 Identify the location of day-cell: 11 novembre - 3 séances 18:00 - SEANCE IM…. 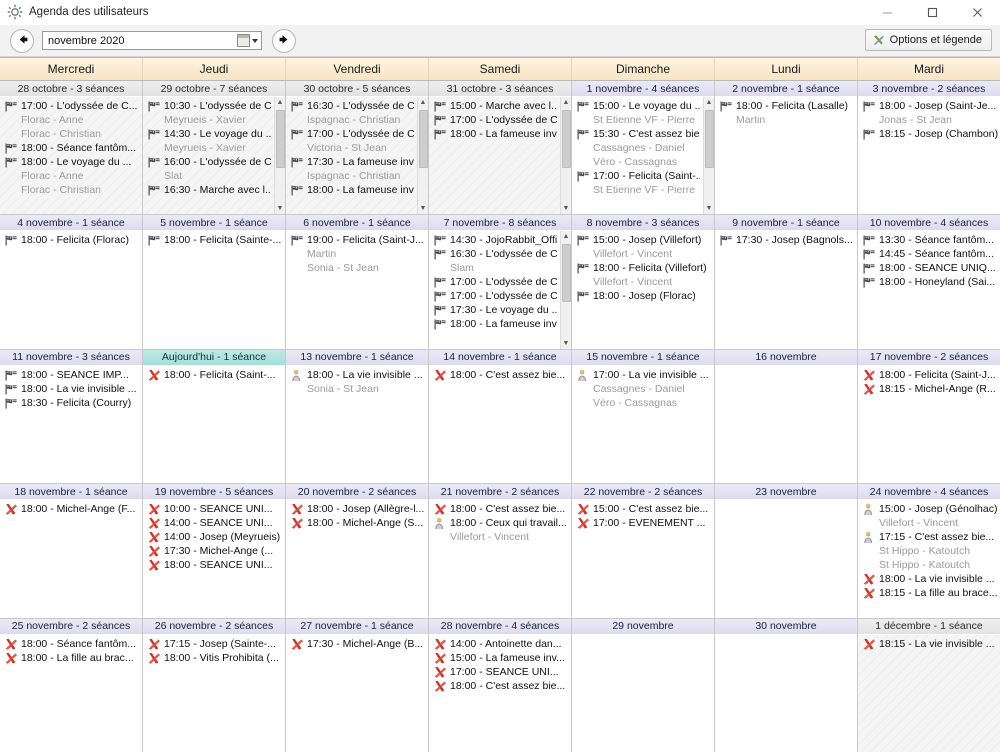
(71, 416).